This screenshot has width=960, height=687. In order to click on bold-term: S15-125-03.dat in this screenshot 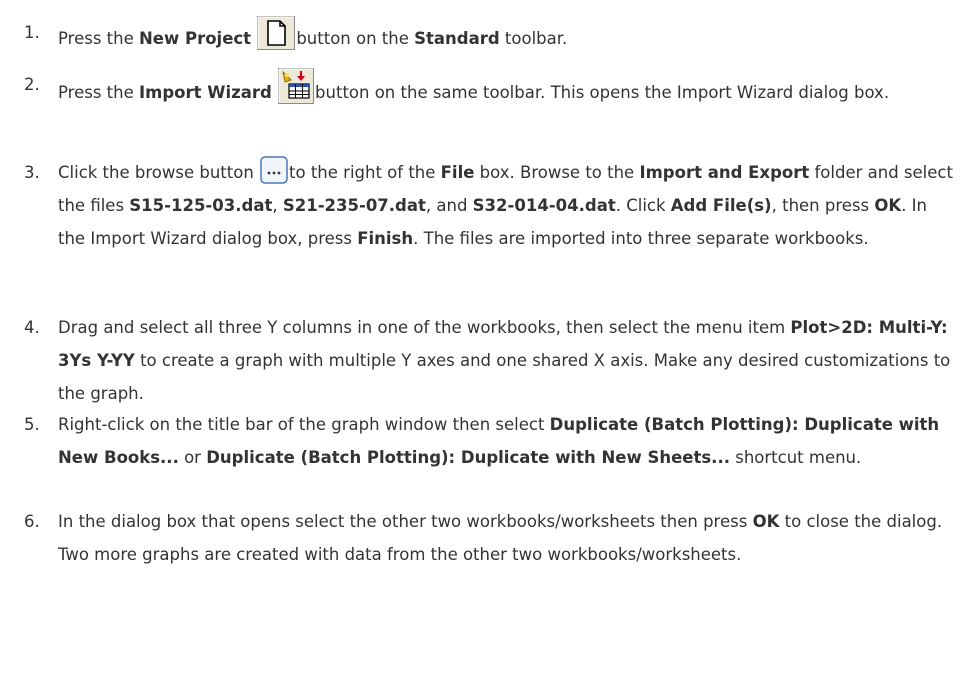, I will do `click(201, 205)`.